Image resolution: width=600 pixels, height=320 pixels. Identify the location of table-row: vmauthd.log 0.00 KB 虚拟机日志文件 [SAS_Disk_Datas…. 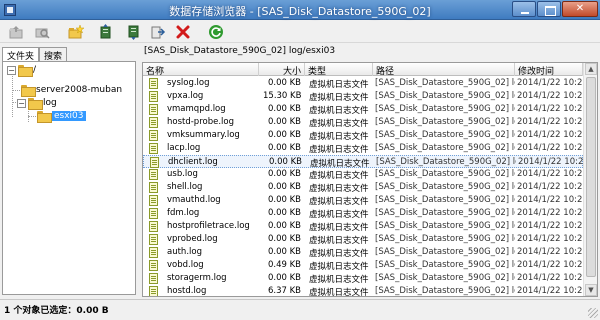
(363, 200).